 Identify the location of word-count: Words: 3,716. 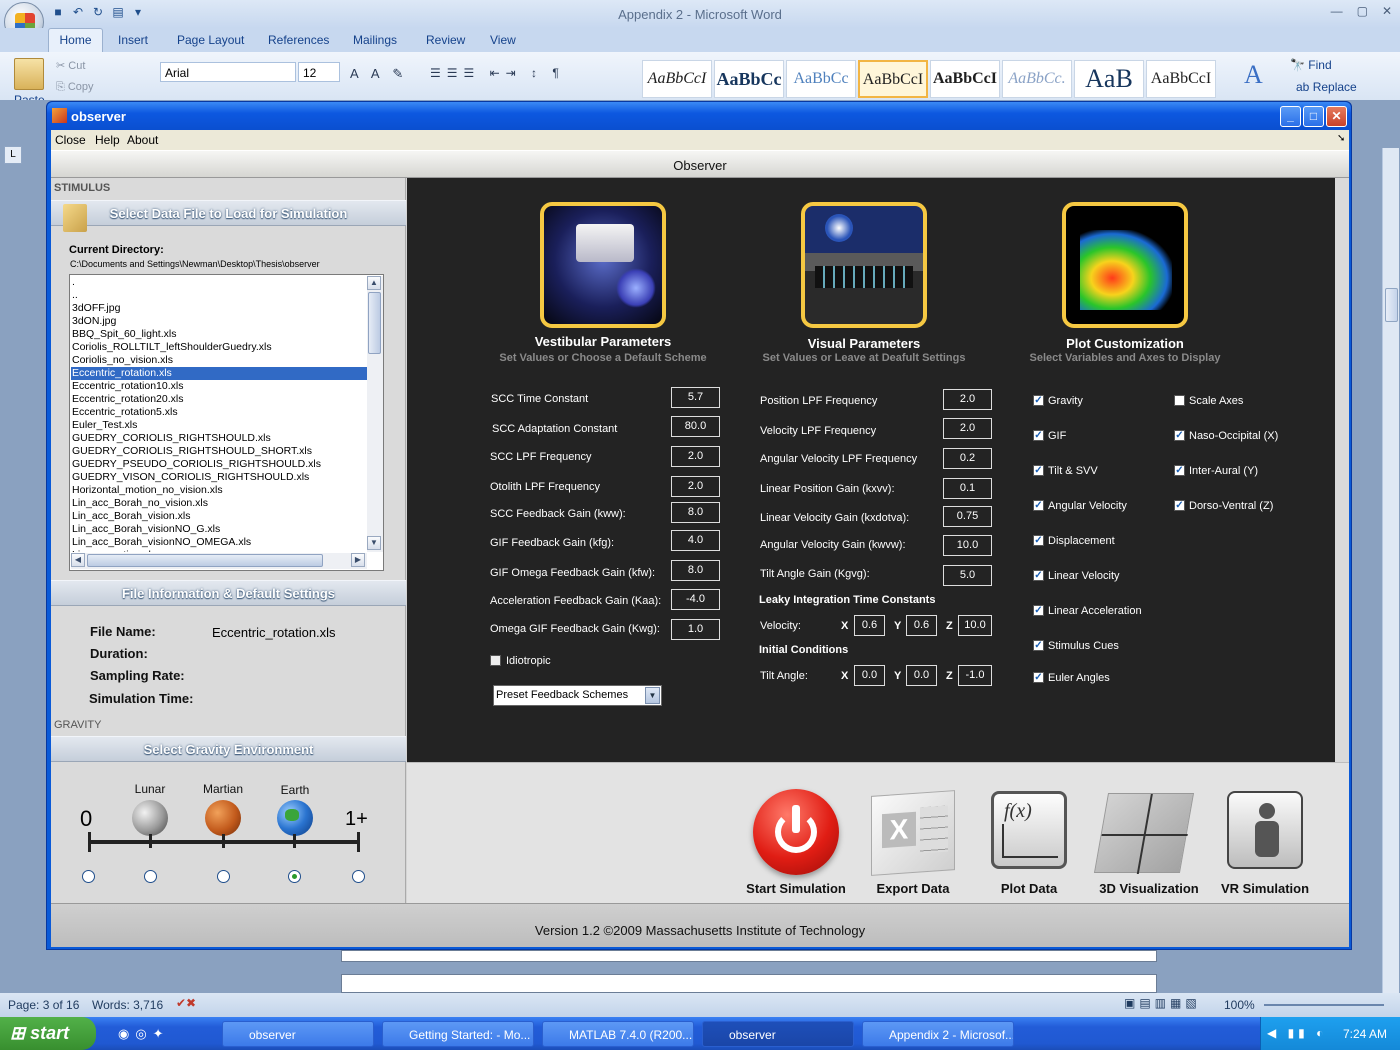
(127, 1005).